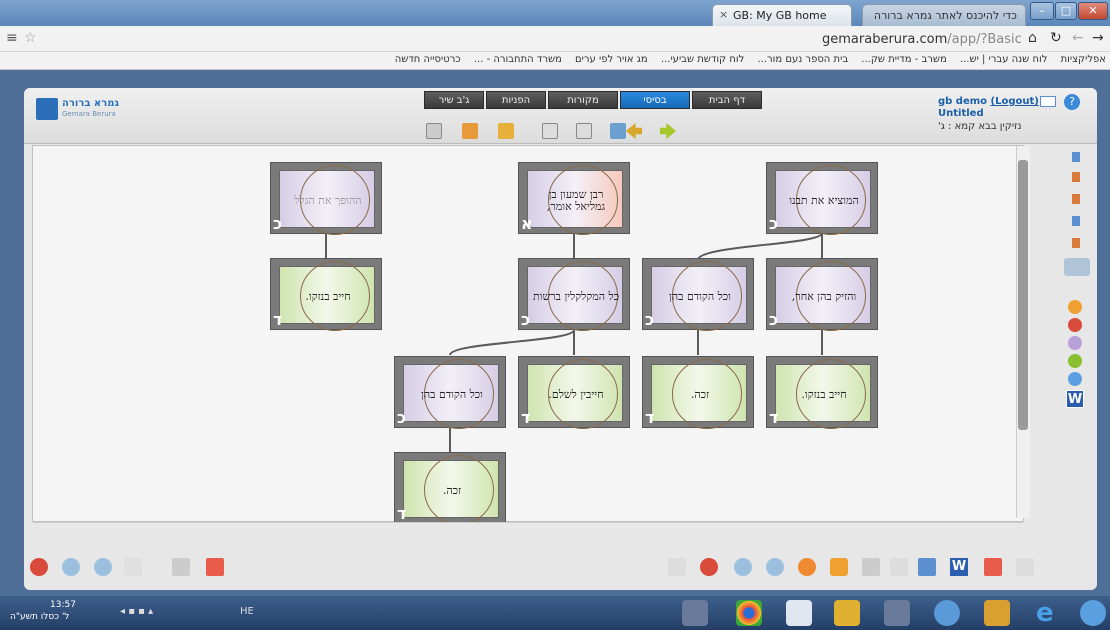 Image resolution: width=1110 pixels, height=630 pixels. Describe the element at coordinates (847, 613) in the screenshot. I see `file-explorer-icon` at that location.